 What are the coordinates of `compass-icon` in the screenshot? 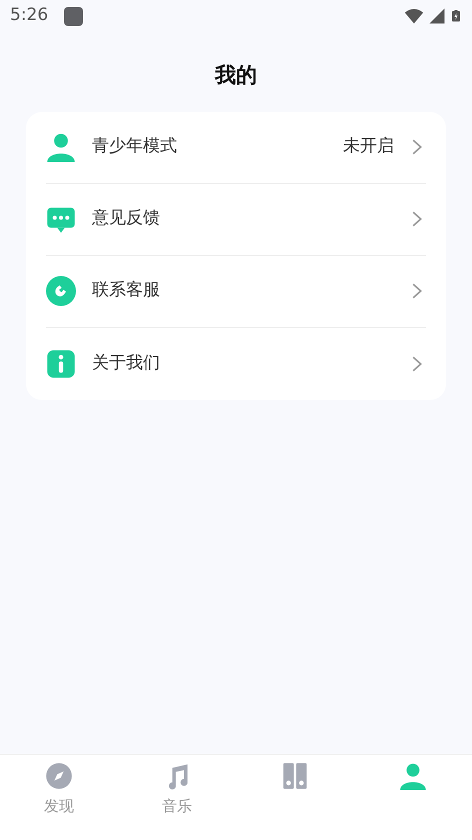 It's located at (59, 776).